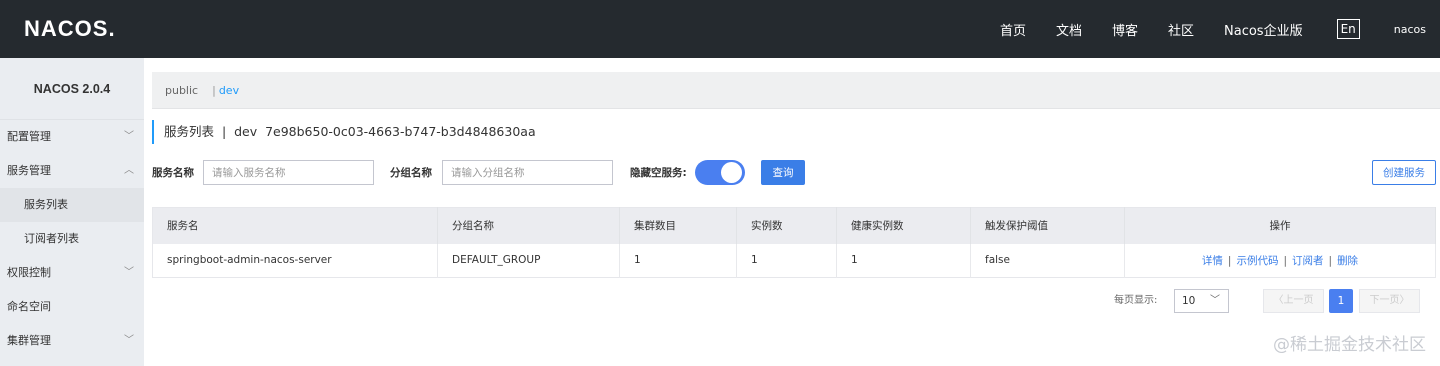 Image resolution: width=1440 pixels, height=366 pixels. What do you see at coordinates (72, 341) in the screenshot?
I see `sidebar-item-cluster-management: 集群管理 ﹀` at bounding box center [72, 341].